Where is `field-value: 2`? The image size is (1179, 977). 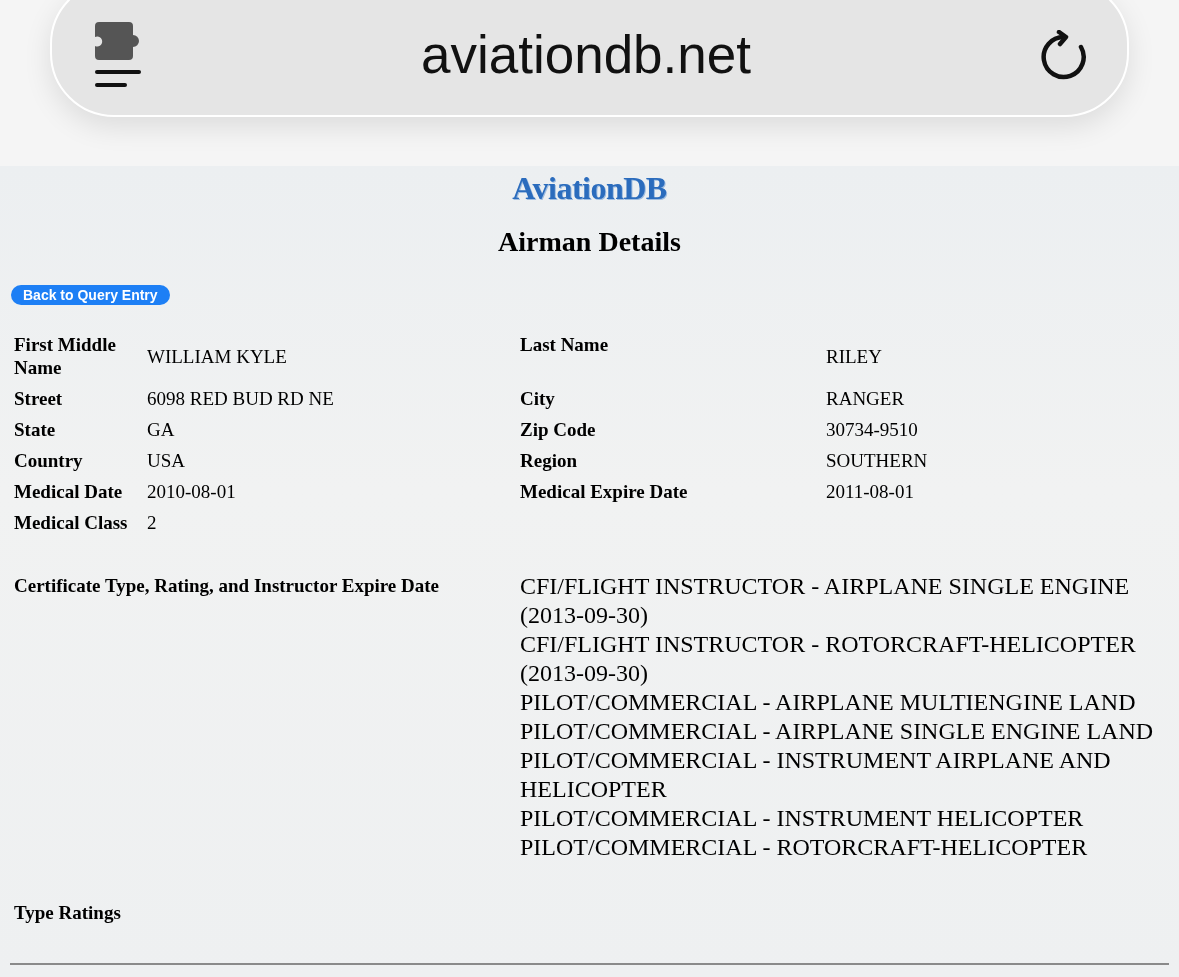 field-value: 2 is located at coordinates (152, 522).